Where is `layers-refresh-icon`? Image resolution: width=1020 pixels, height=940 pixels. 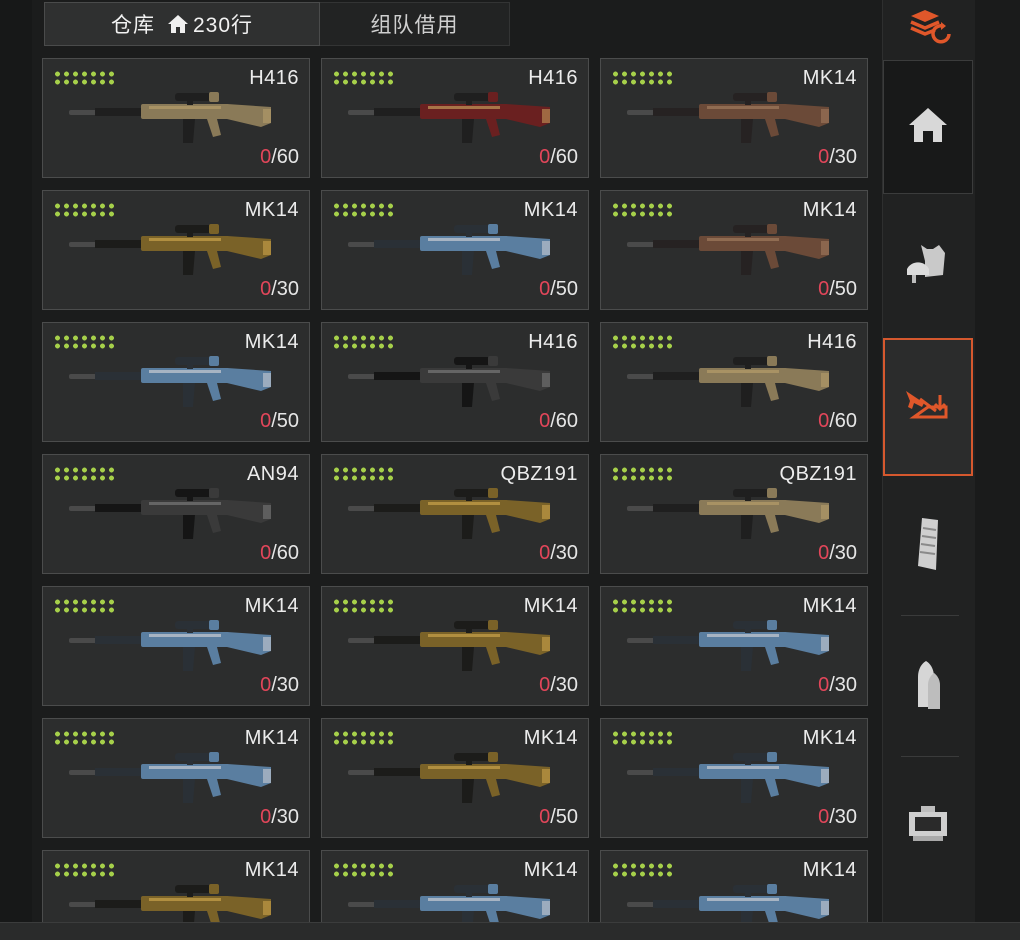
layers-refresh-icon is located at coordinates (929, 29).